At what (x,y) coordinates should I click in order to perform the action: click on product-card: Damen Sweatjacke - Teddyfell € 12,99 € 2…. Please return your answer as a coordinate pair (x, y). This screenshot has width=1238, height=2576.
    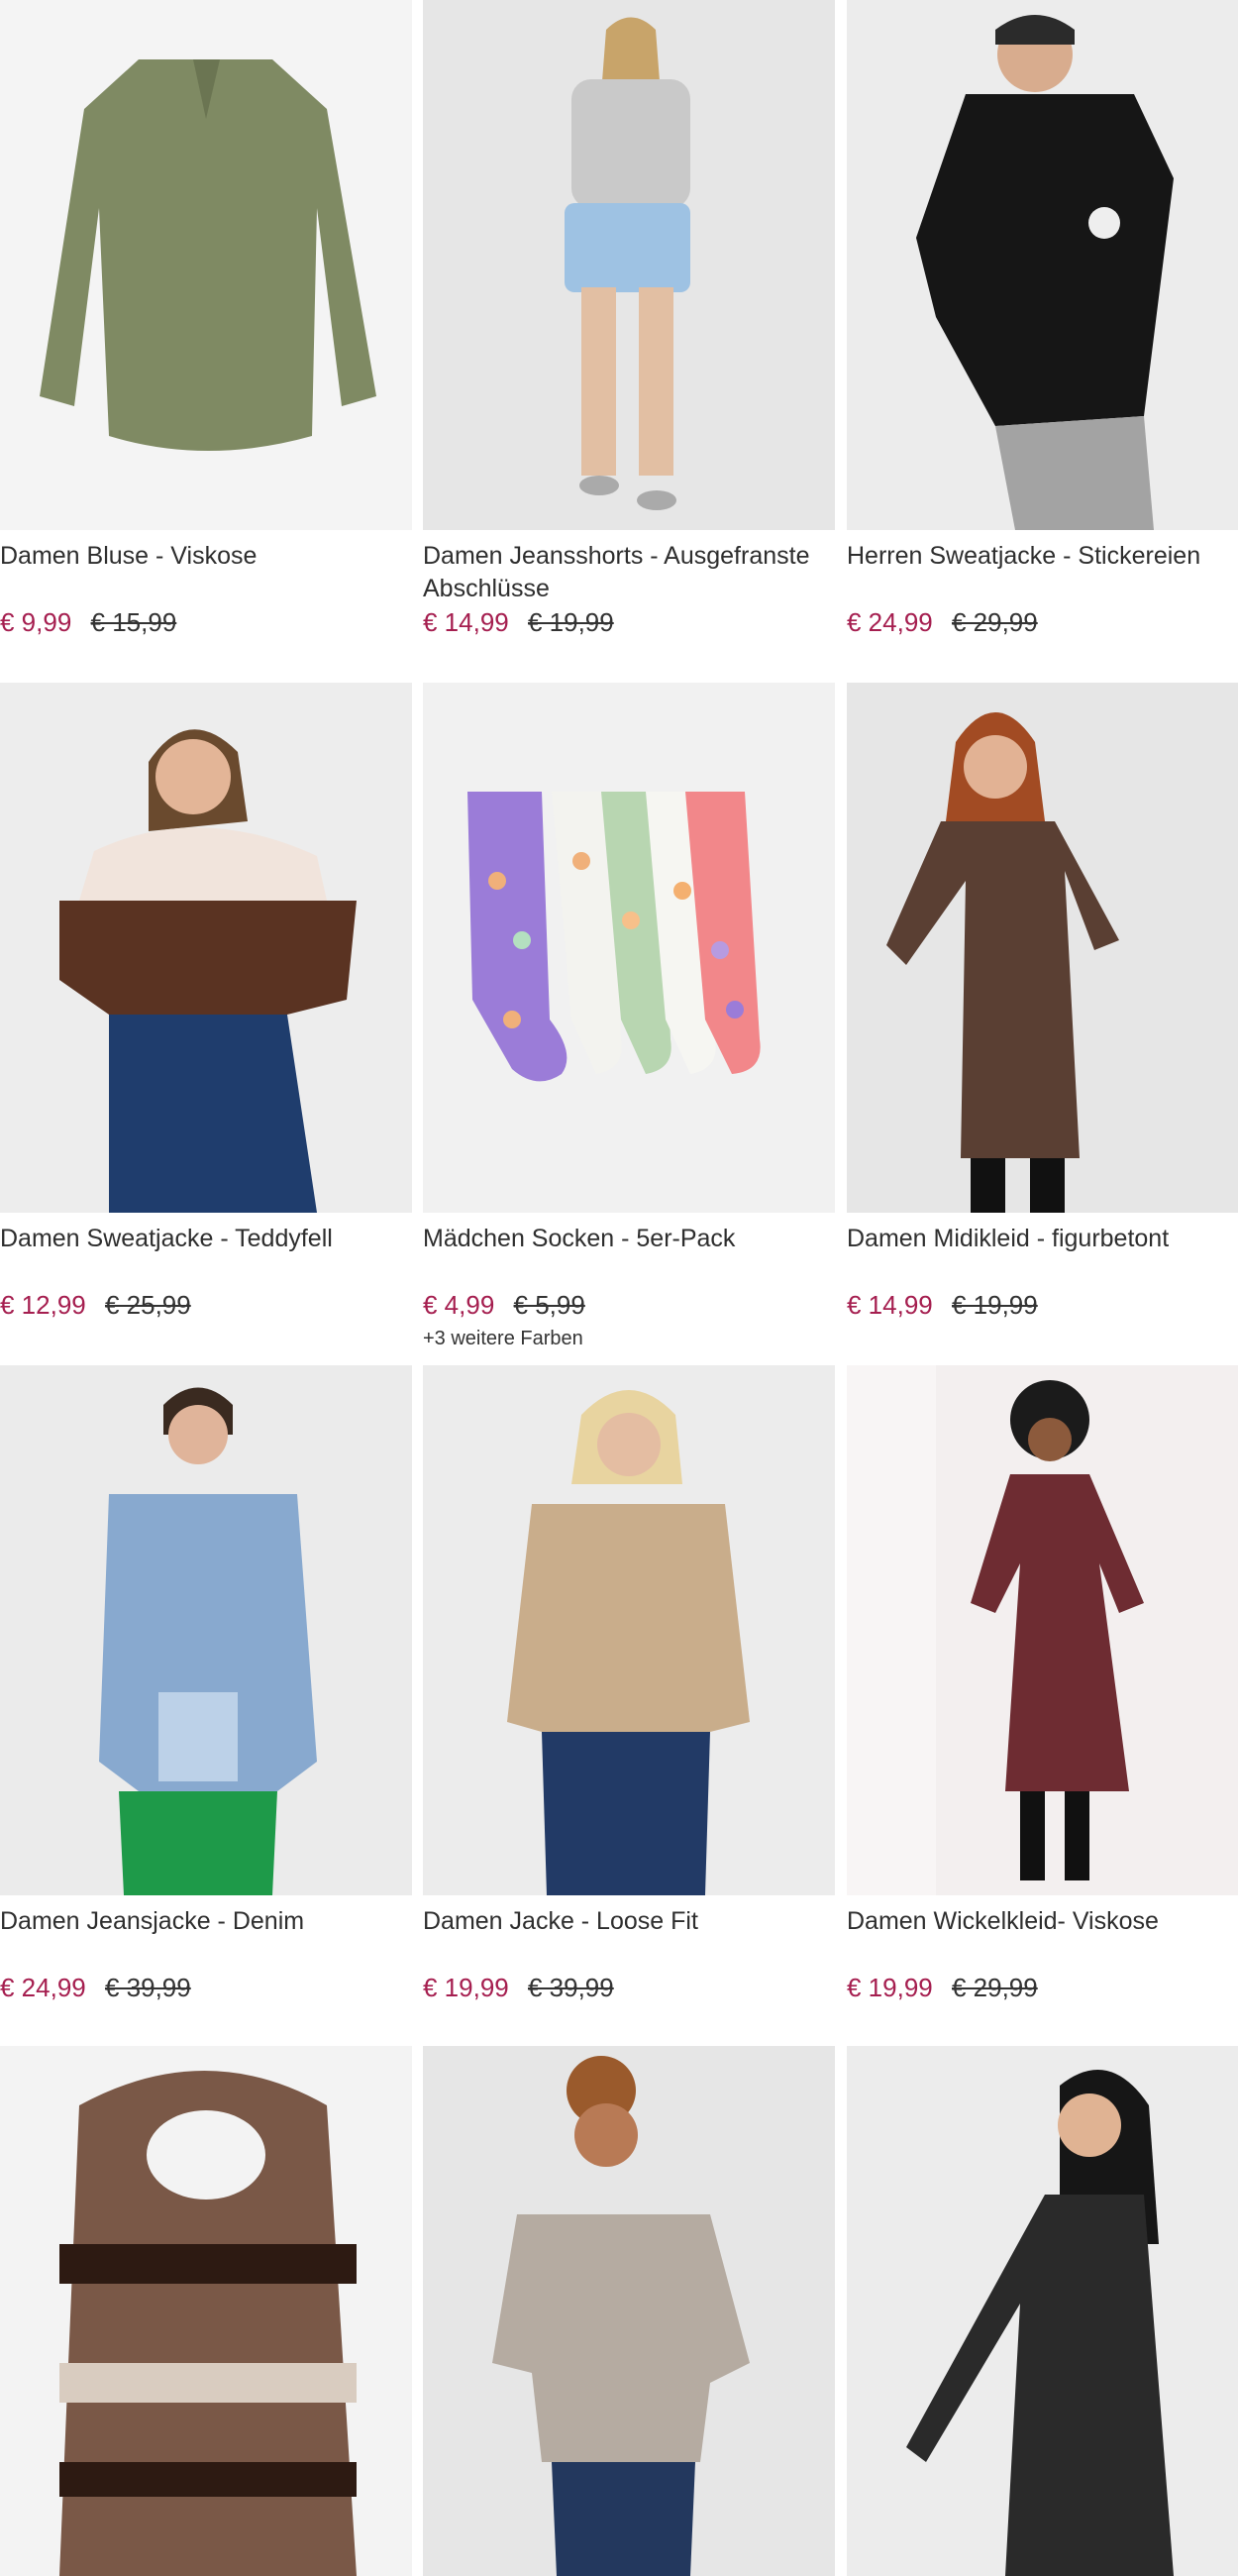
    Looking at the image, I should click on (206, 1002).